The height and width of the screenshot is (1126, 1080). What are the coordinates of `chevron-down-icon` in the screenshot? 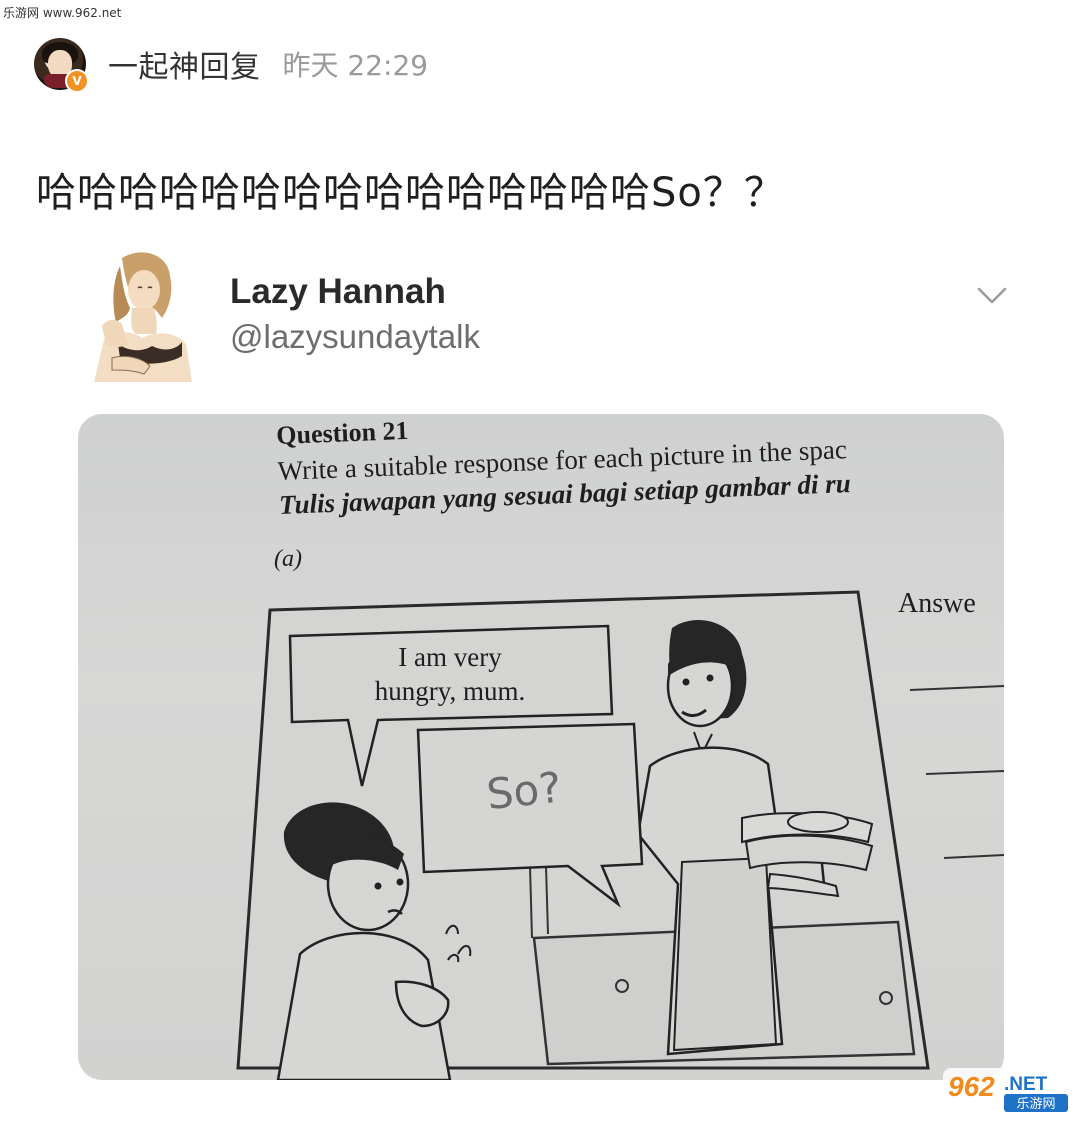 It's located at (992, 296).